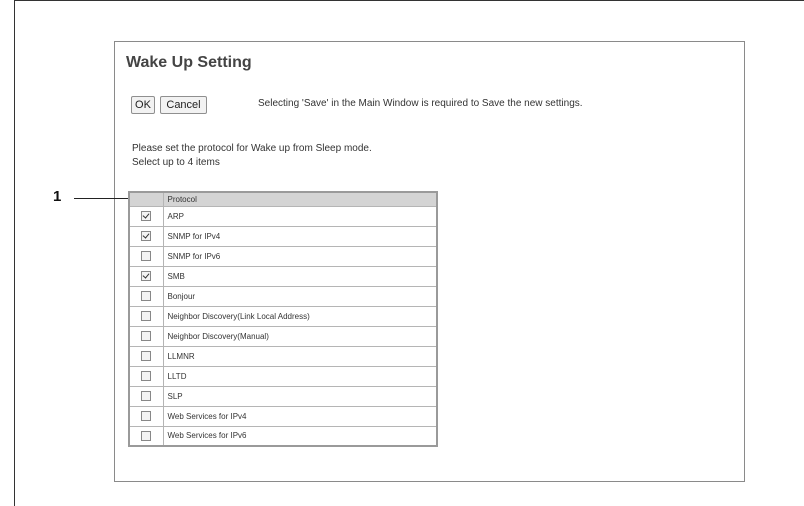 This screenshot has width=804, height=506. I want to click on page-title: Wake Up Setting, so click(189, 62).